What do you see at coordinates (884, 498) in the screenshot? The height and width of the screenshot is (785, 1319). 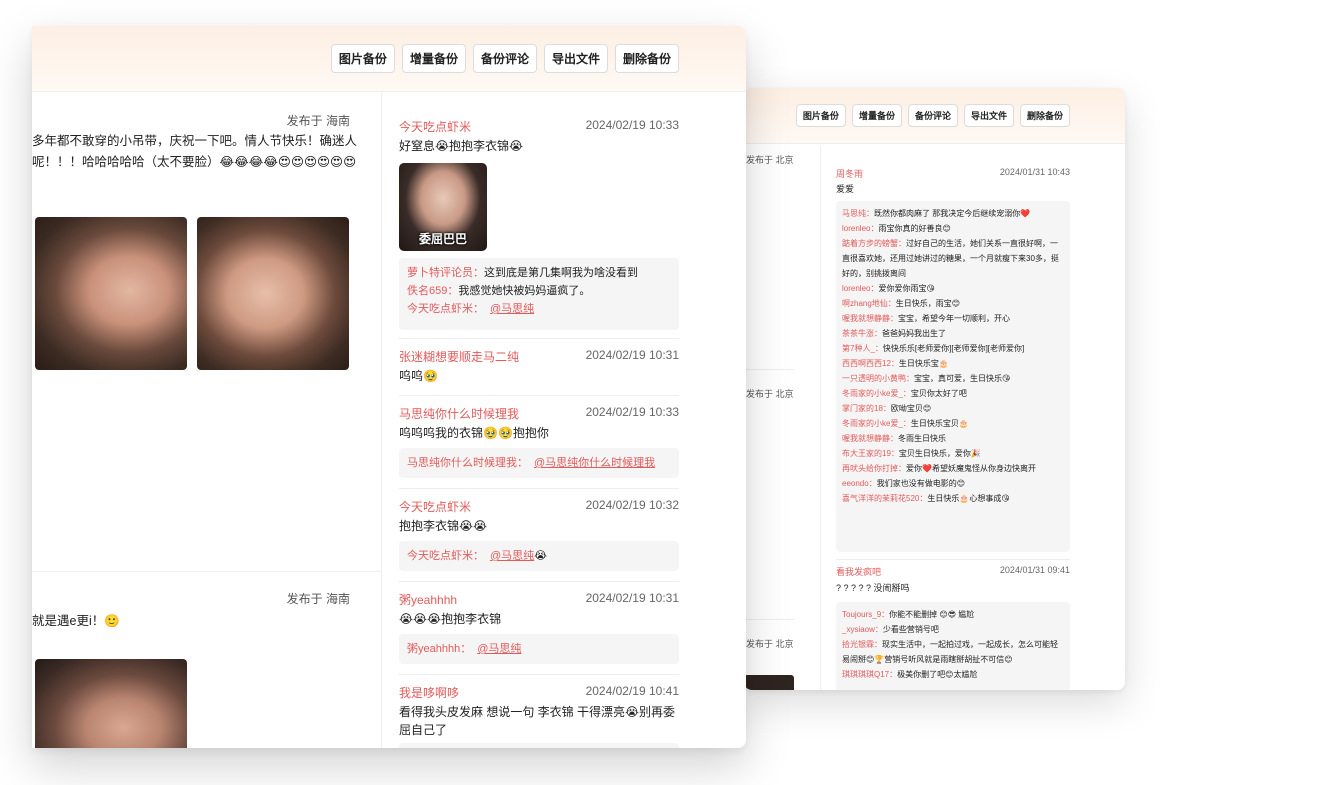 I see `reply-user: 喜气洋洋的茉莉花520：` at bounding box center [884, 498].